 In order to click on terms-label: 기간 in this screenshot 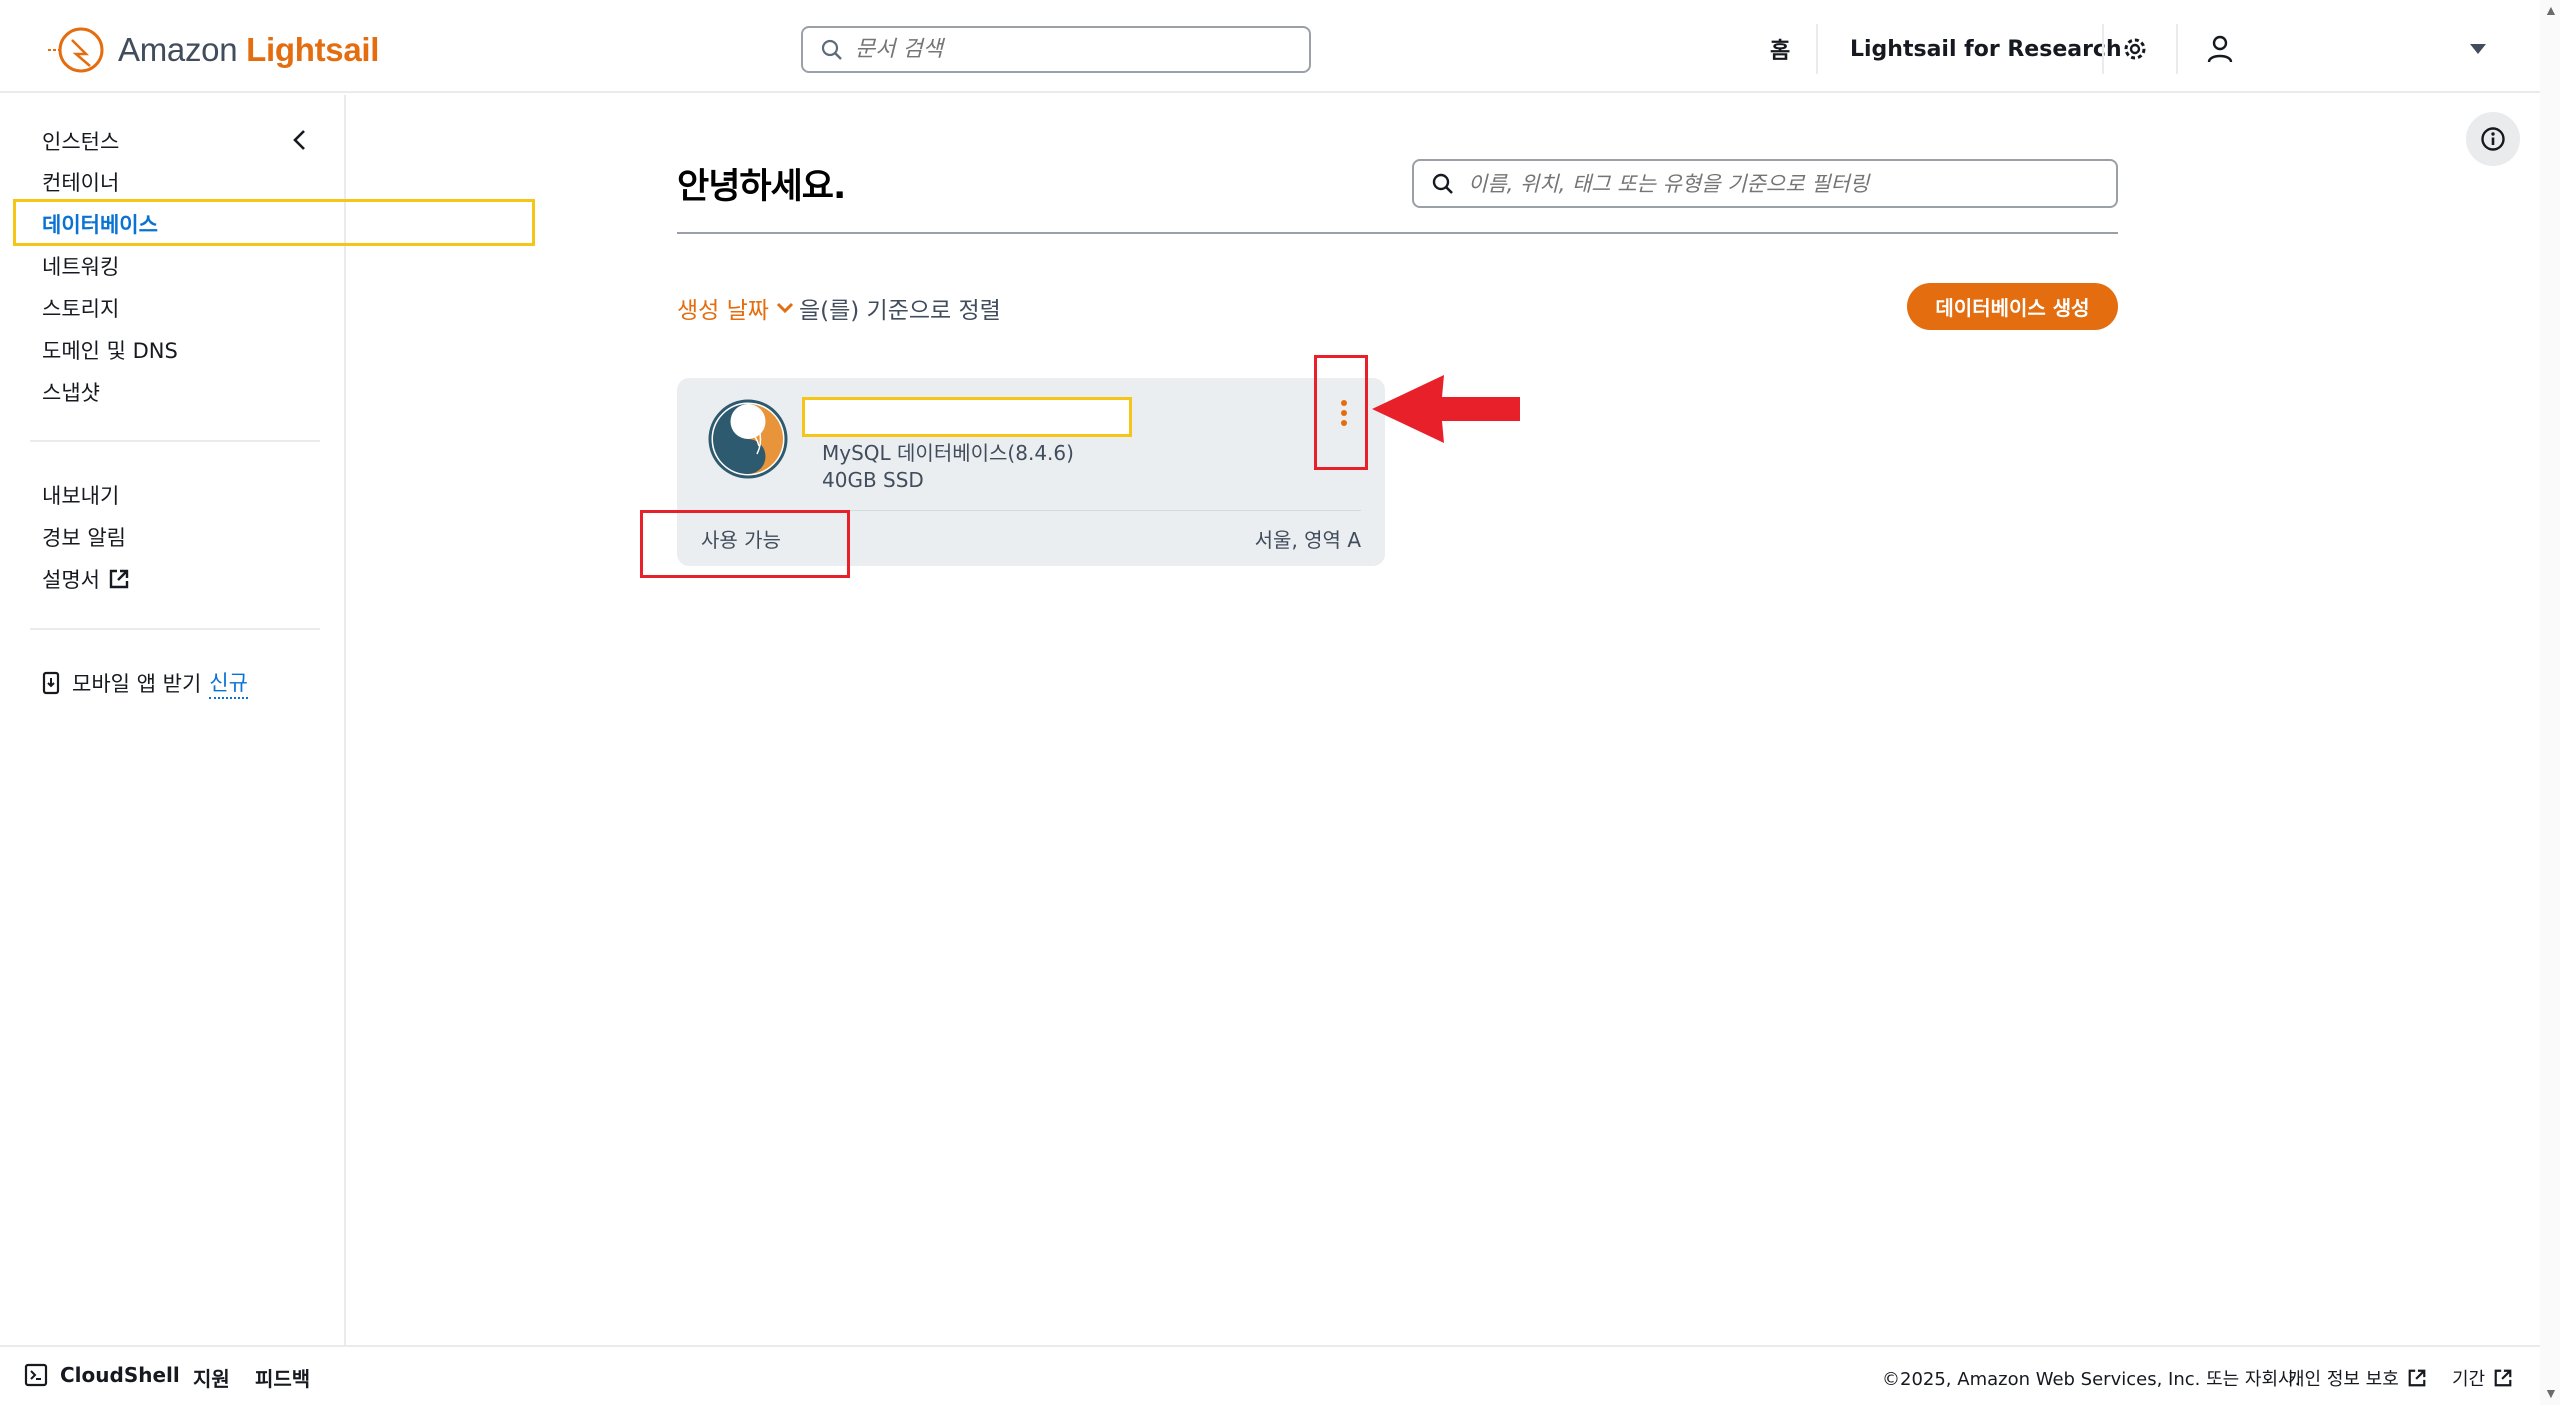, I will do `click(2469, 1379)`.